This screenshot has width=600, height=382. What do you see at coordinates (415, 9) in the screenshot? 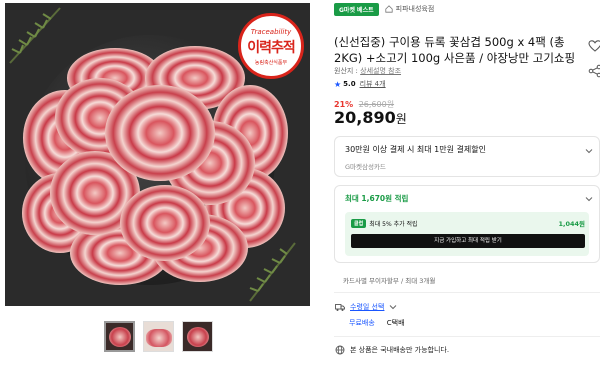
I see `store-name: 피파내성육점` at bounding box center [415, 9].